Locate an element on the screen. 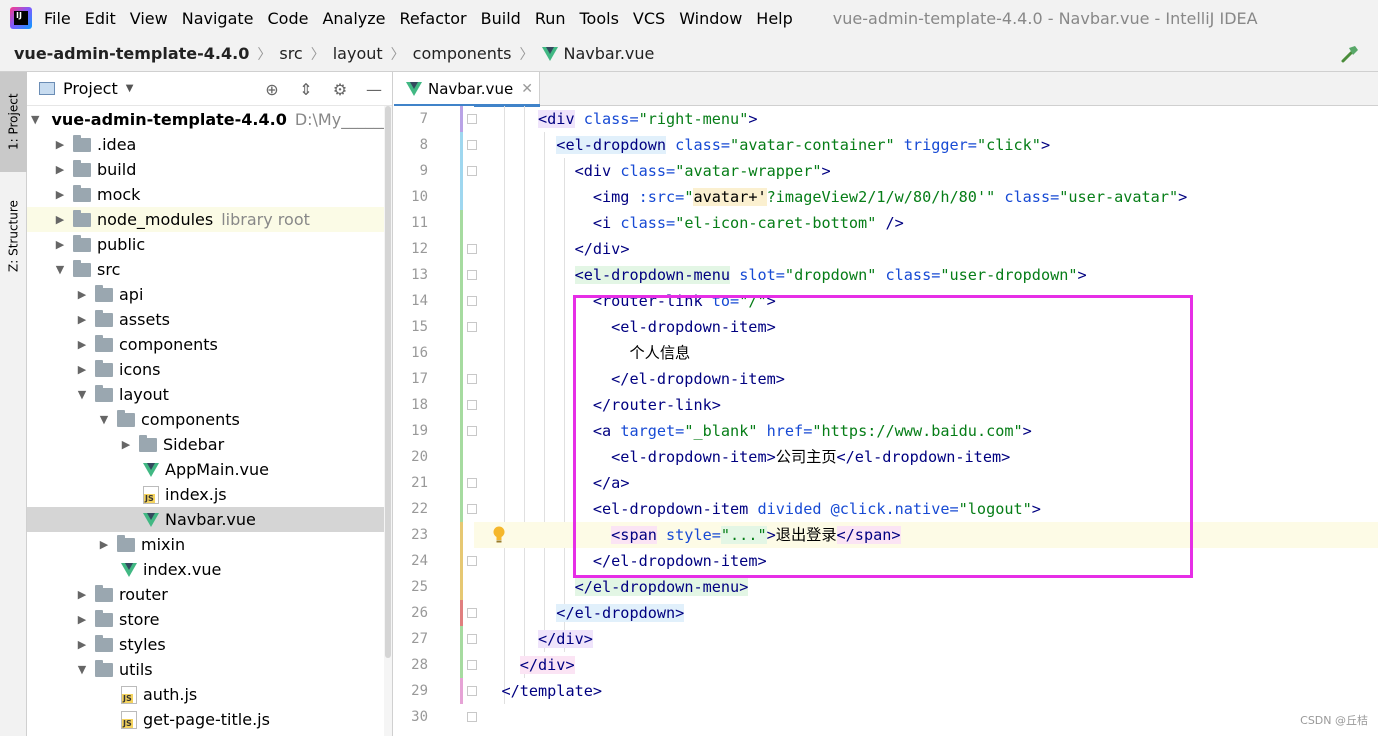 The height and width of the screenshot is (736, 1378). project-scrollbar is located at coordinates (388, 421).